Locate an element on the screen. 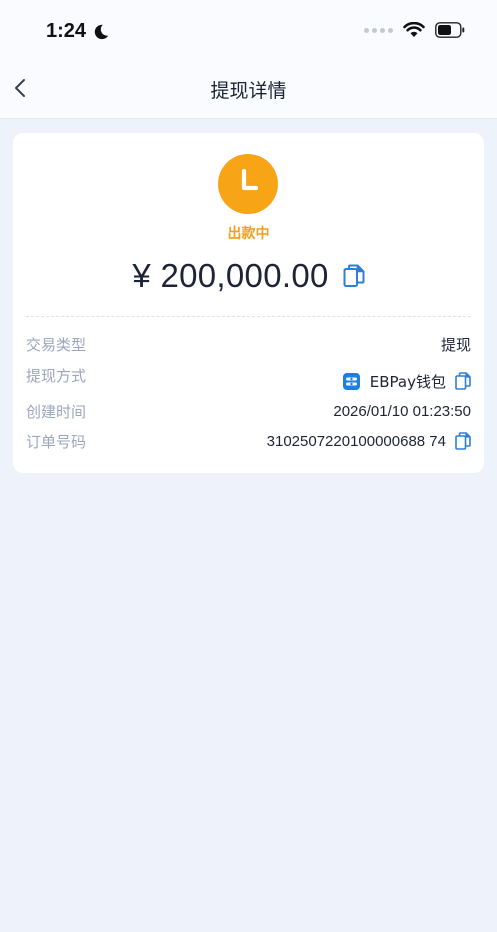  status-clock-icon is located at coordinates (248, 184).